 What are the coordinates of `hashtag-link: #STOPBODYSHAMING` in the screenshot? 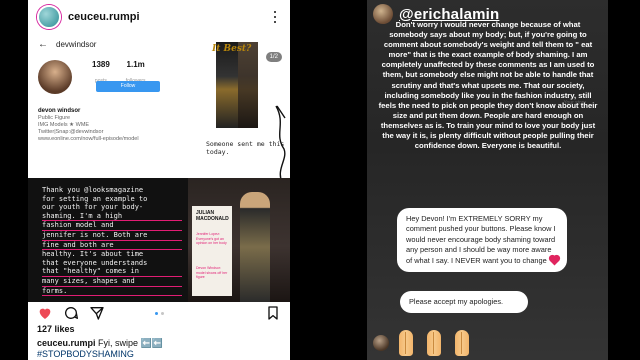 It's located at (159, 354).